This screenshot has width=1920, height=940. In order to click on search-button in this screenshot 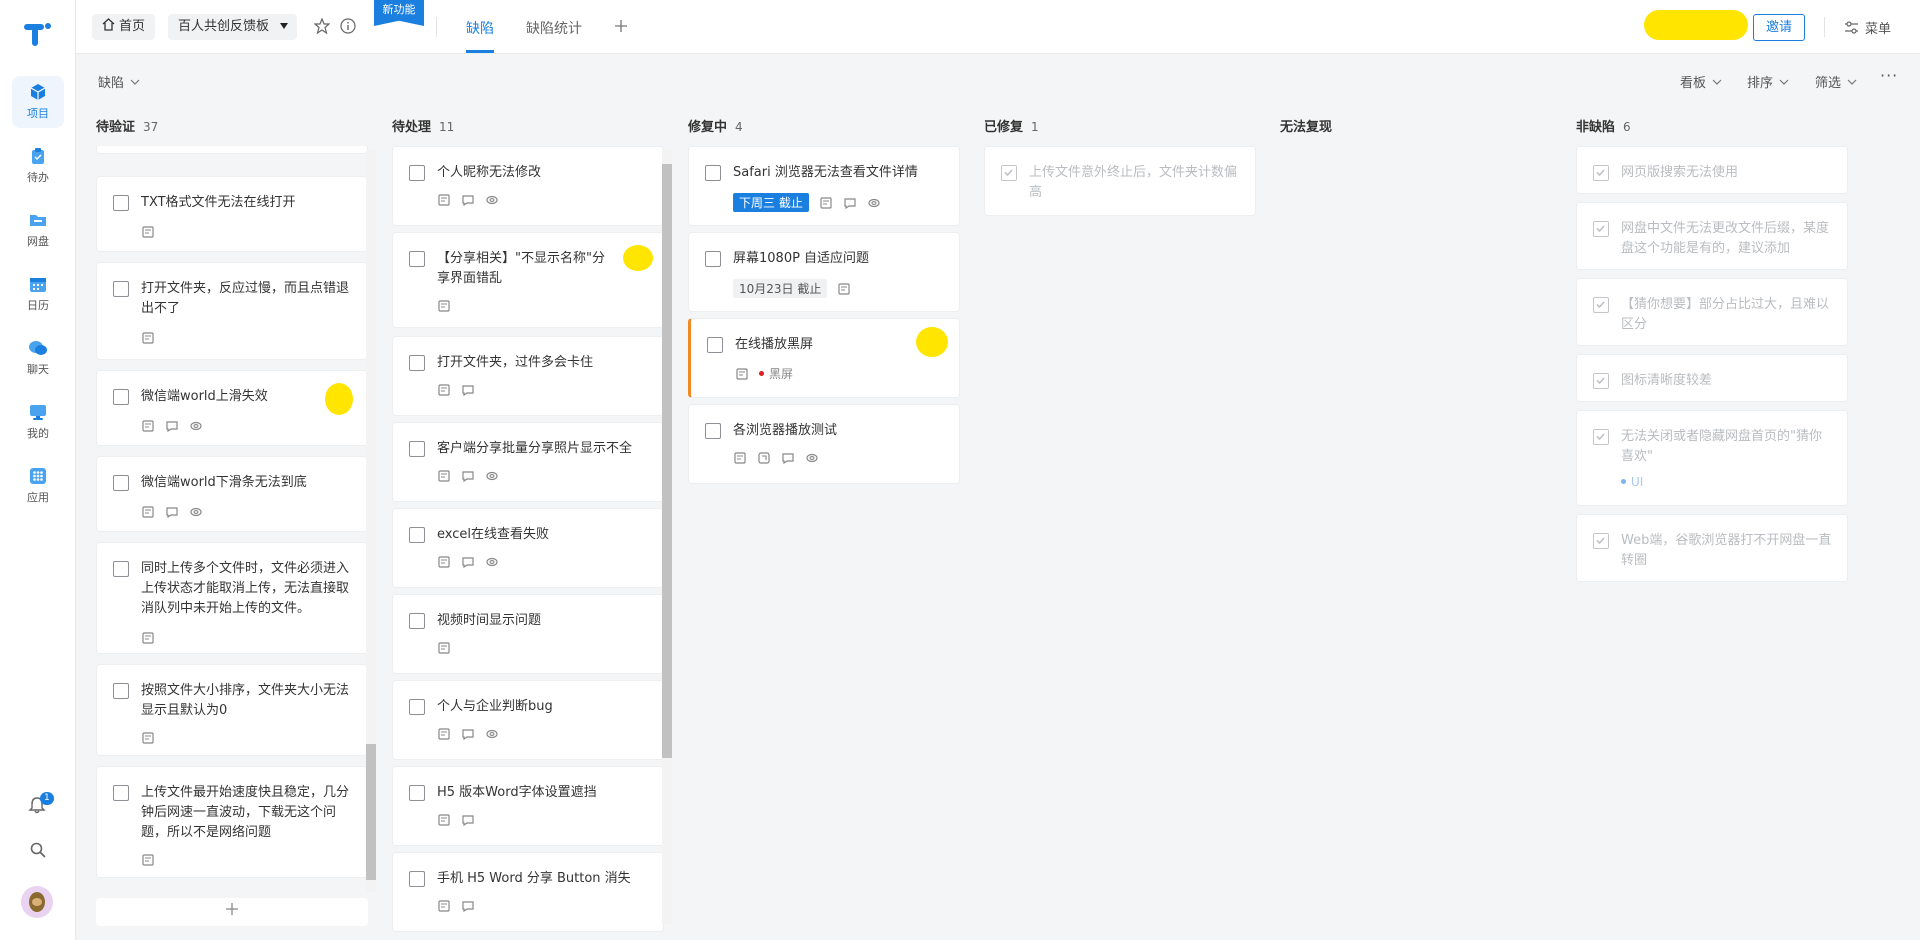, I will do `click(38, 852)`.